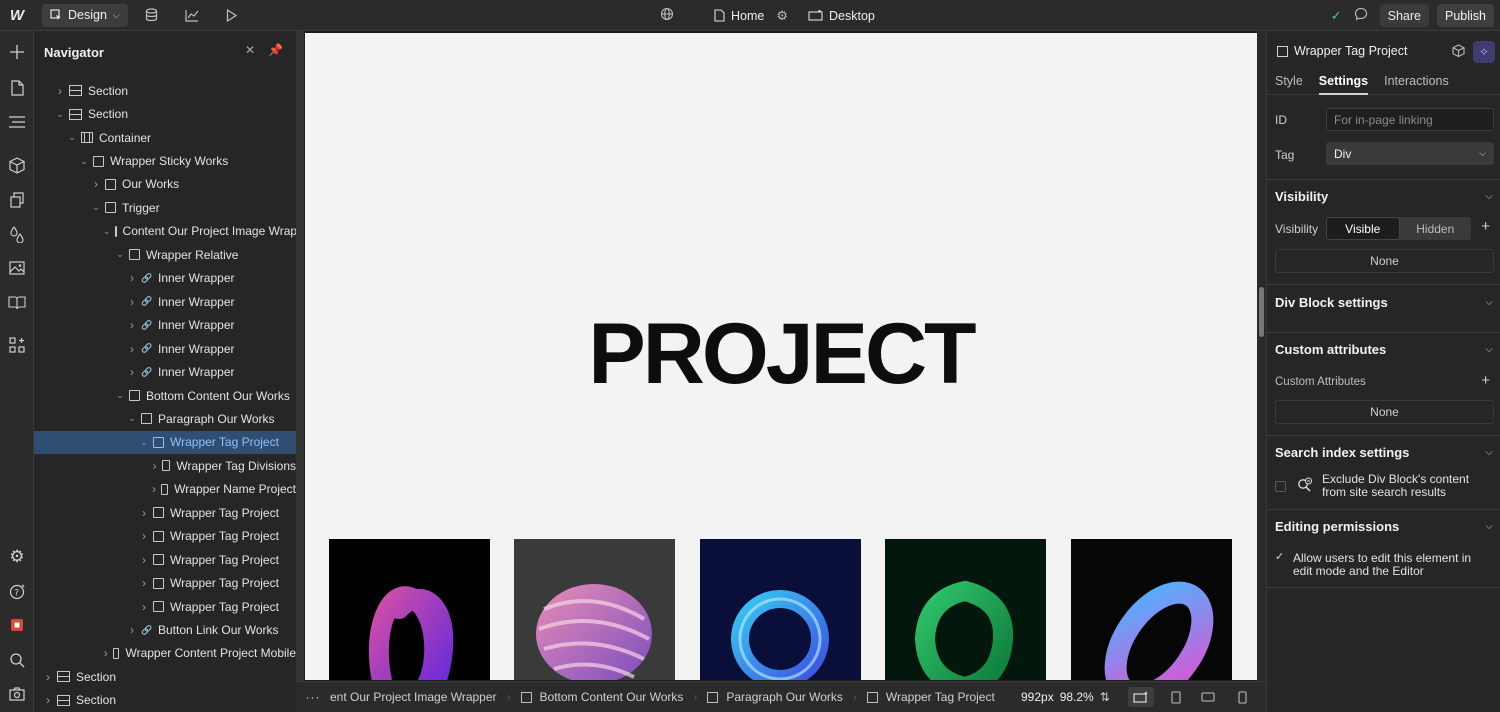 This screenshot has width=1500, height=712. What do you see at coordinates (17, 591) in the screenshot?
I see `help-icon: ?` at bounding box center [17, 591].